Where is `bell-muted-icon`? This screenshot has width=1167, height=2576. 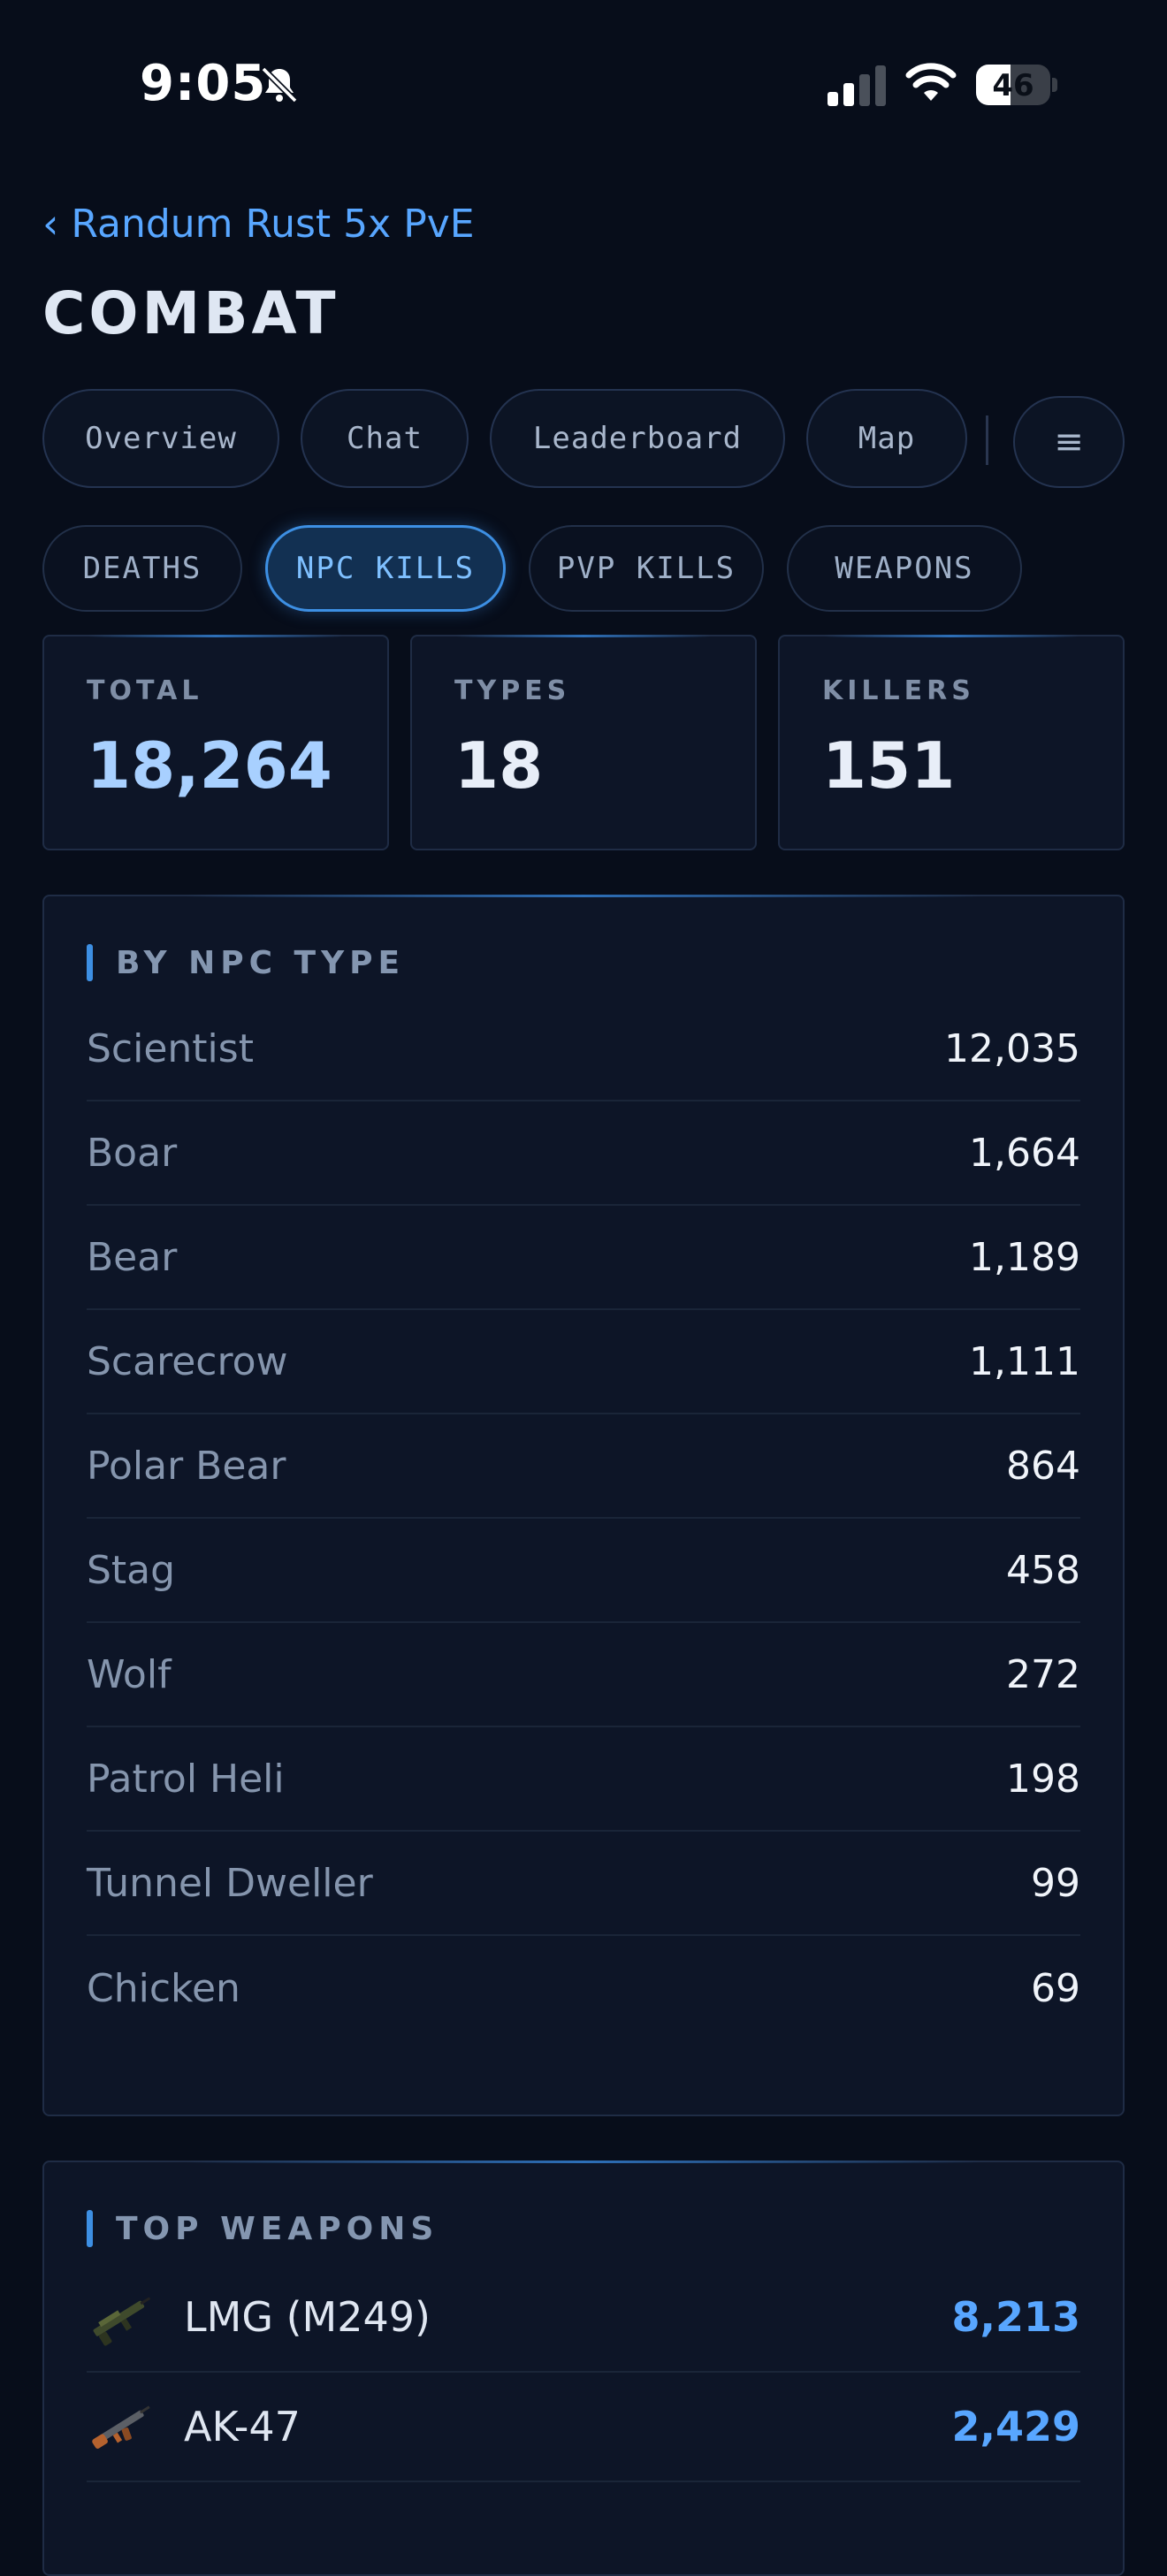 bell-muted-icon is located at coordinates (279, 84).